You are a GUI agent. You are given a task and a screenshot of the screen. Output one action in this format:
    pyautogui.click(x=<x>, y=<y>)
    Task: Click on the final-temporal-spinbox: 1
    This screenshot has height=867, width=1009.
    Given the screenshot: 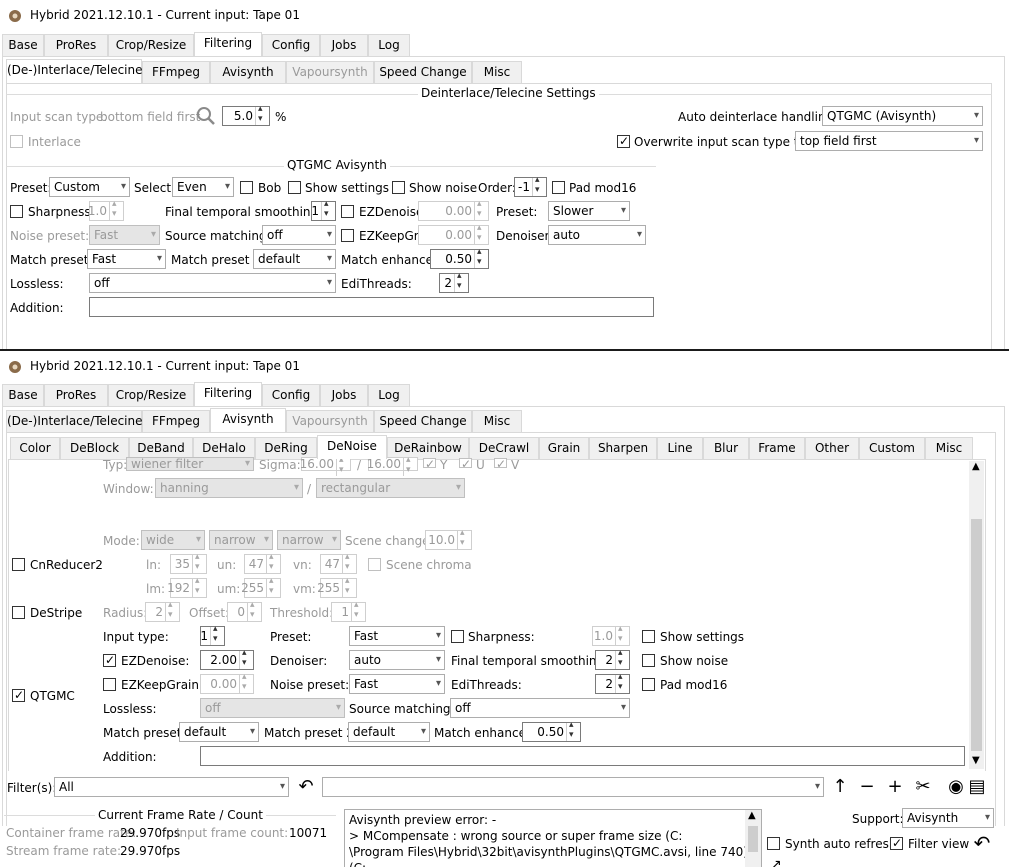 What is the action you would take?
    pyautogui.click(x=323, y=209)
    